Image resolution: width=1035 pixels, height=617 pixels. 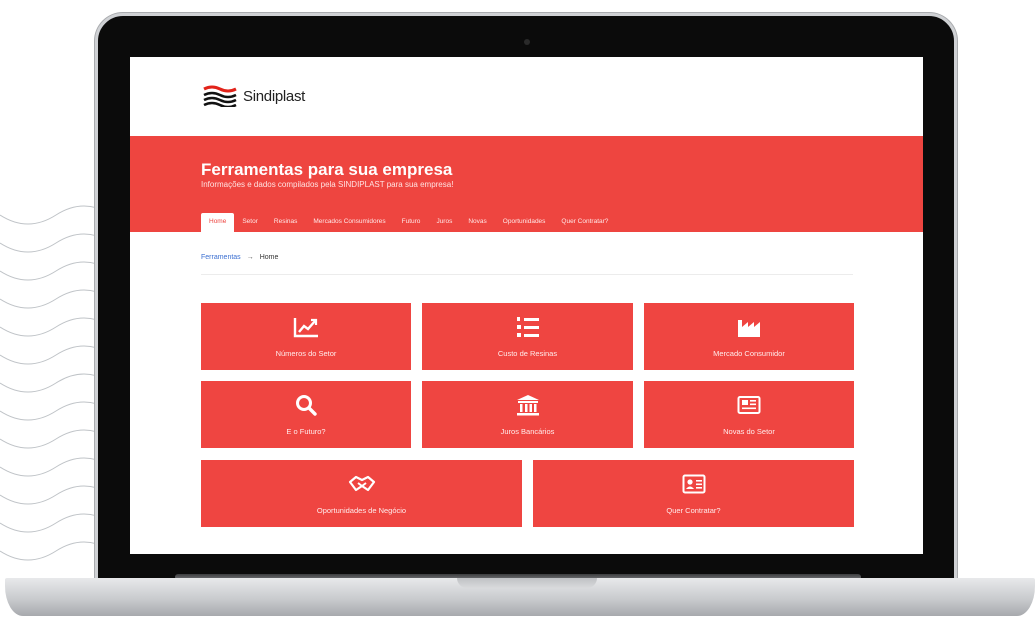 I want to click on tile-e-o-futuro: E o Futuro?, so click(x=306, y=414).